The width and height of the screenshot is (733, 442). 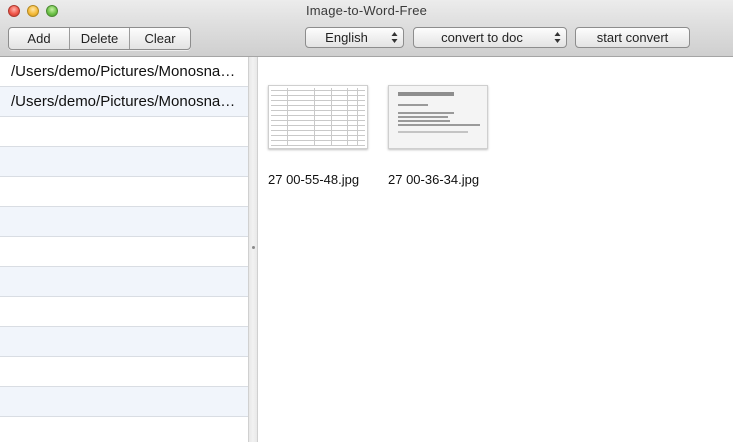 What do you see at coordinates (318, 117) in the screenshot?
I see `spreadsheet-thumbnail-image` at bounding box center [318, 117].